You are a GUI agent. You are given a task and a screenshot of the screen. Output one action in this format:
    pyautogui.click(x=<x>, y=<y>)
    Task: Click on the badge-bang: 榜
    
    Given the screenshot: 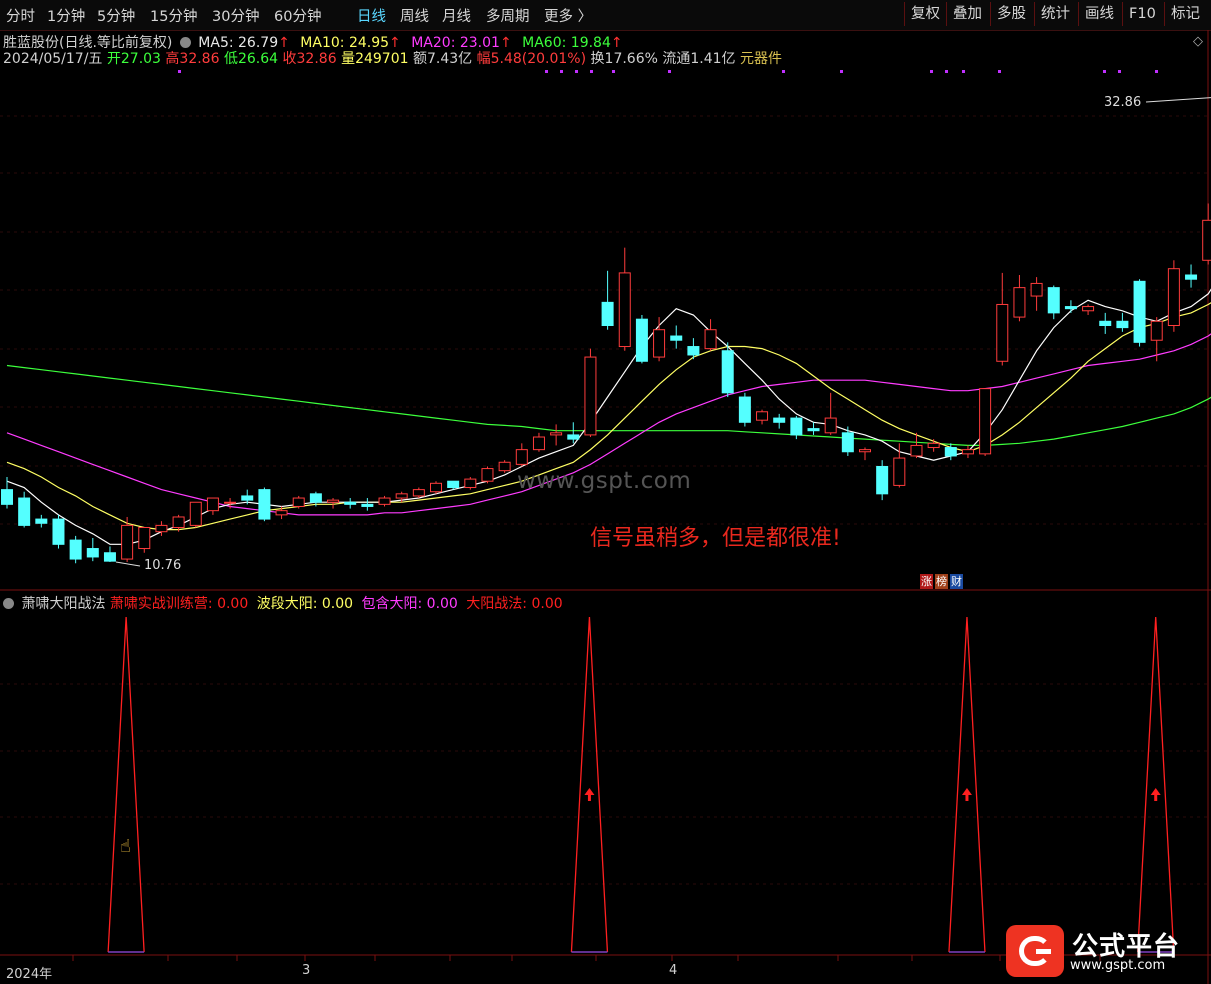 What is the action you would take?
    pyautogui.click(x=941, y=581)
    